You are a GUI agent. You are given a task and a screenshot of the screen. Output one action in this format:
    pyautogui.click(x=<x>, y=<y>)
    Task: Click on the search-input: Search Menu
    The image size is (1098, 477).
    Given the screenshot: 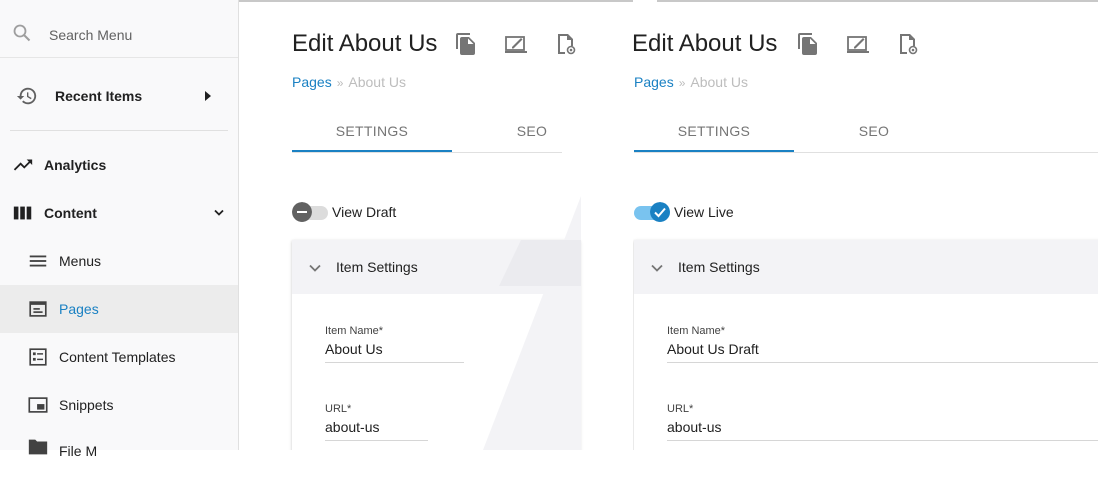 What is the action you would take?
    pyautogui.click(x=90, y=35)
    